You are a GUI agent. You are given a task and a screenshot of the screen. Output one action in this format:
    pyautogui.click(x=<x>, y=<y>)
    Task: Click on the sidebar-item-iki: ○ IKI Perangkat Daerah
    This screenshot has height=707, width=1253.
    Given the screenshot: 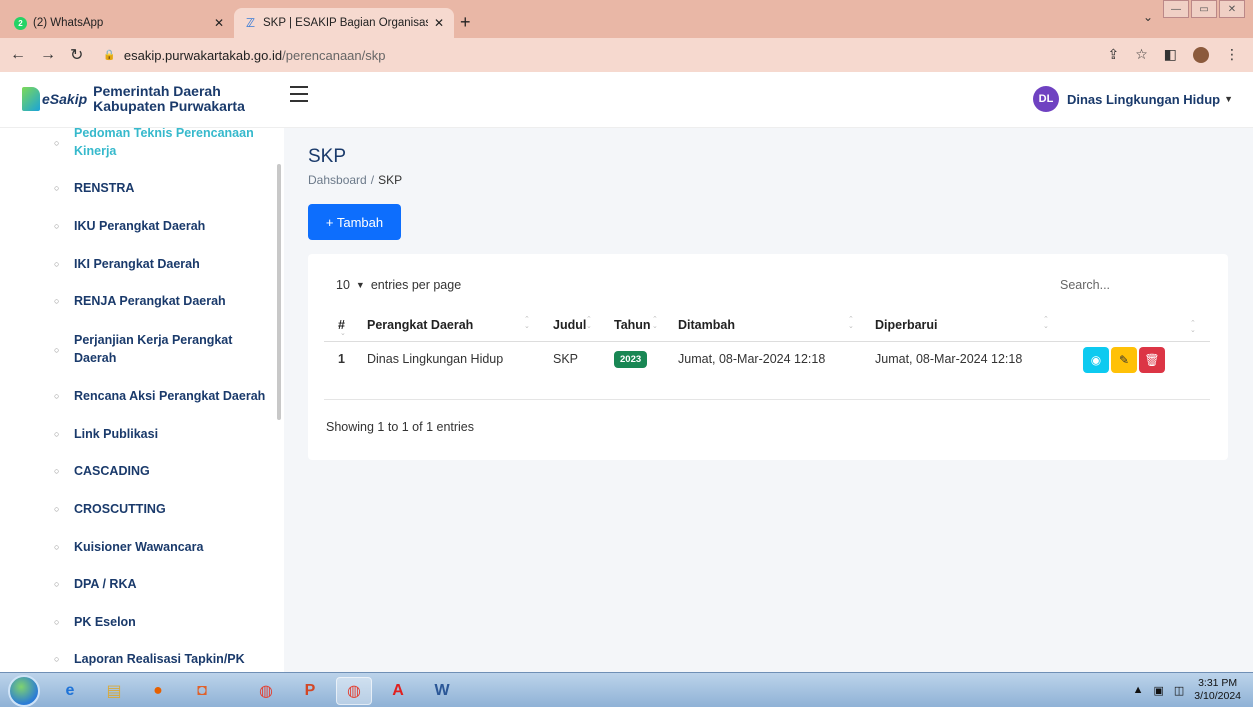 What is the action you would take?
    pyautogui.click(x=160, y=264)
    